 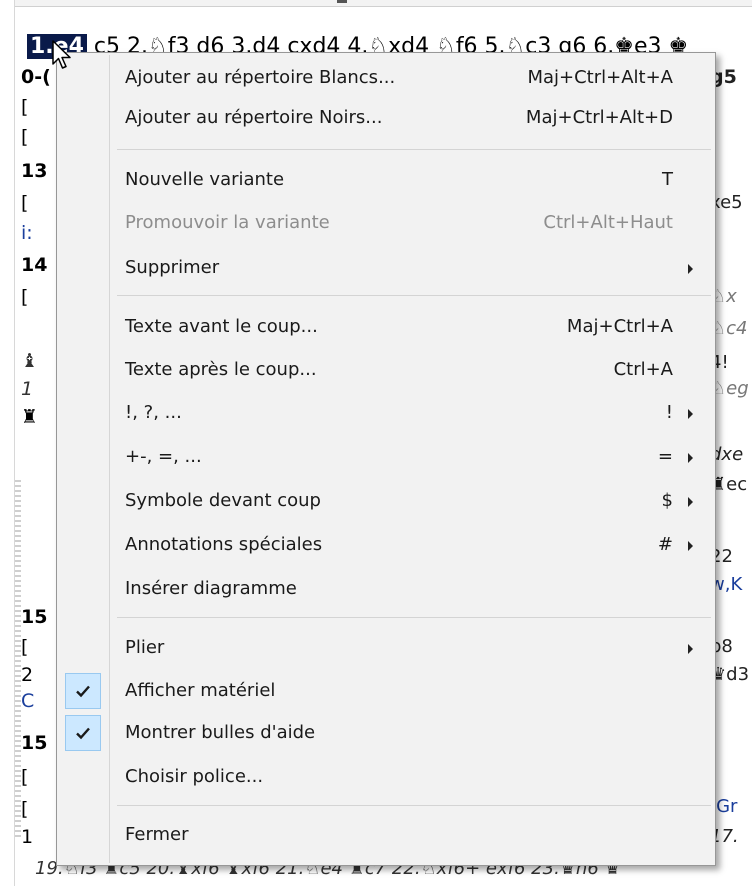 What do you see at coordinates (34, 265) in the screenshot?
I see `notation-fragment: 14` at bounding box center [34, 265].